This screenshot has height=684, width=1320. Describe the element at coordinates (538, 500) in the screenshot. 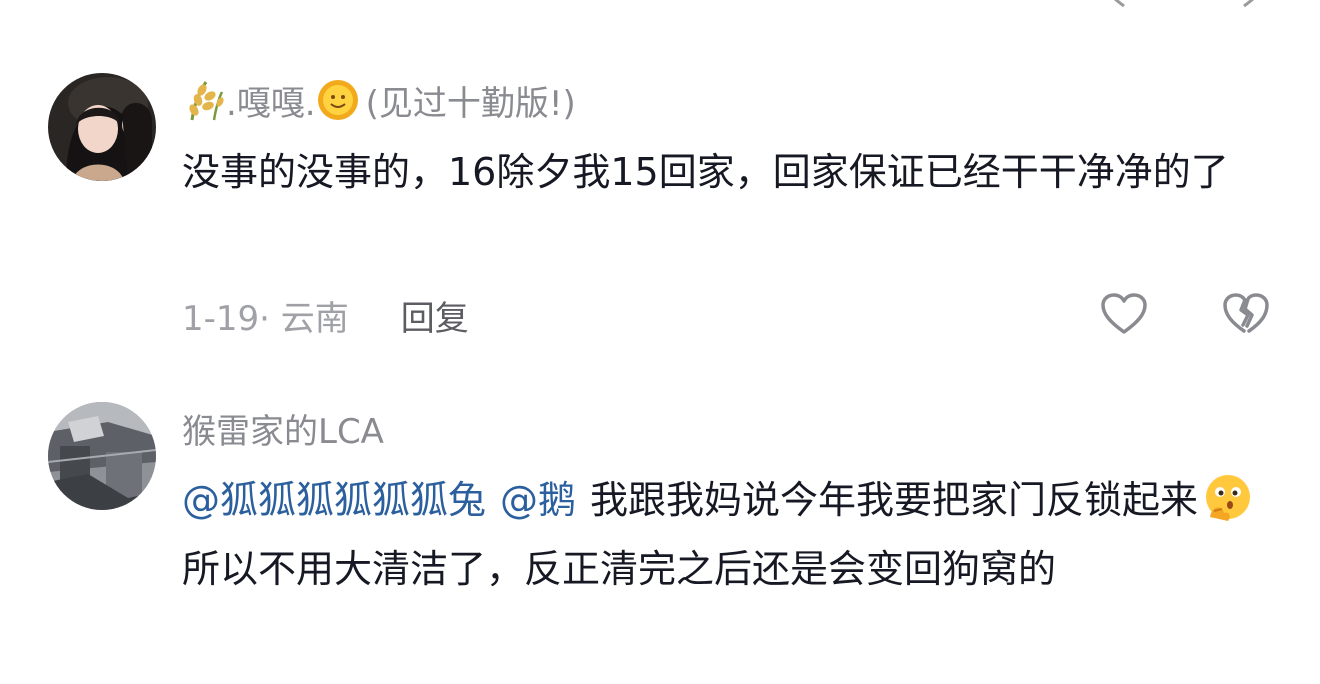

I see `mention-link: @鹅` at that location.